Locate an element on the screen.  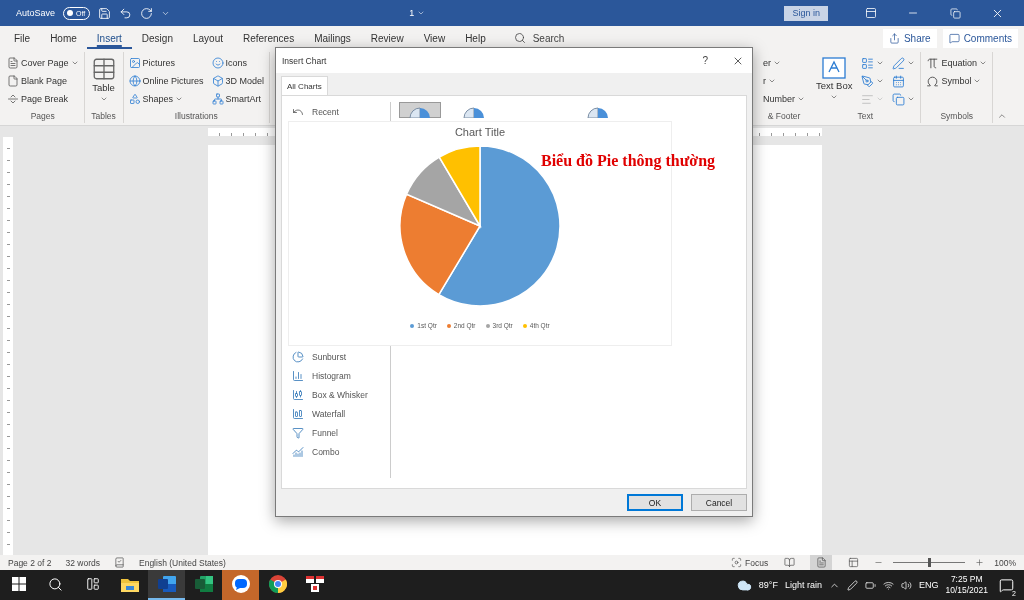
text-box-icon is located at coordinates (834, 68).